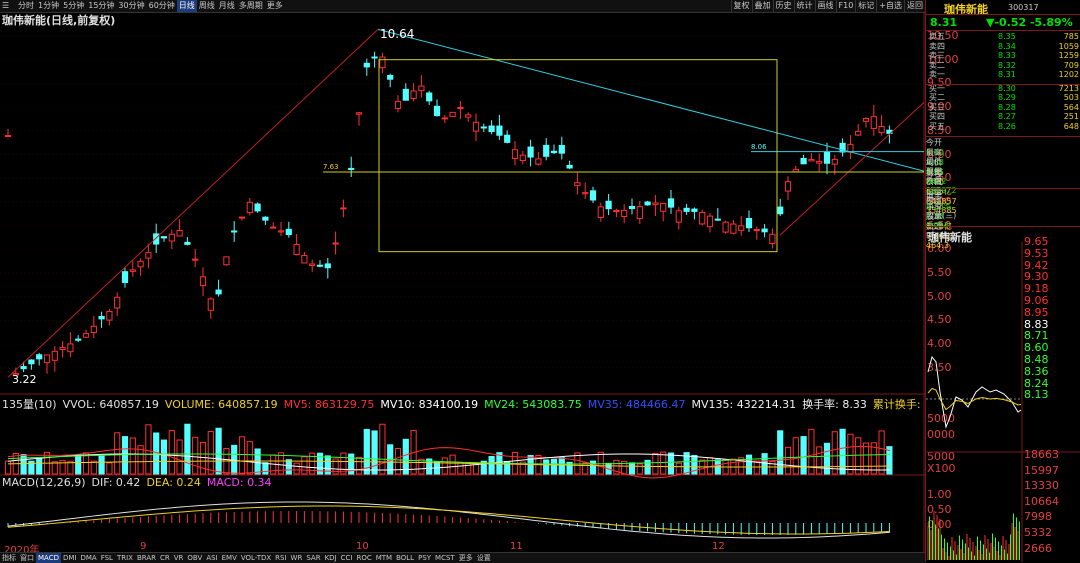  Describe the element at coordinates (865, 6) in the screenshot. I see `tool-button-6: 标记` at that location.